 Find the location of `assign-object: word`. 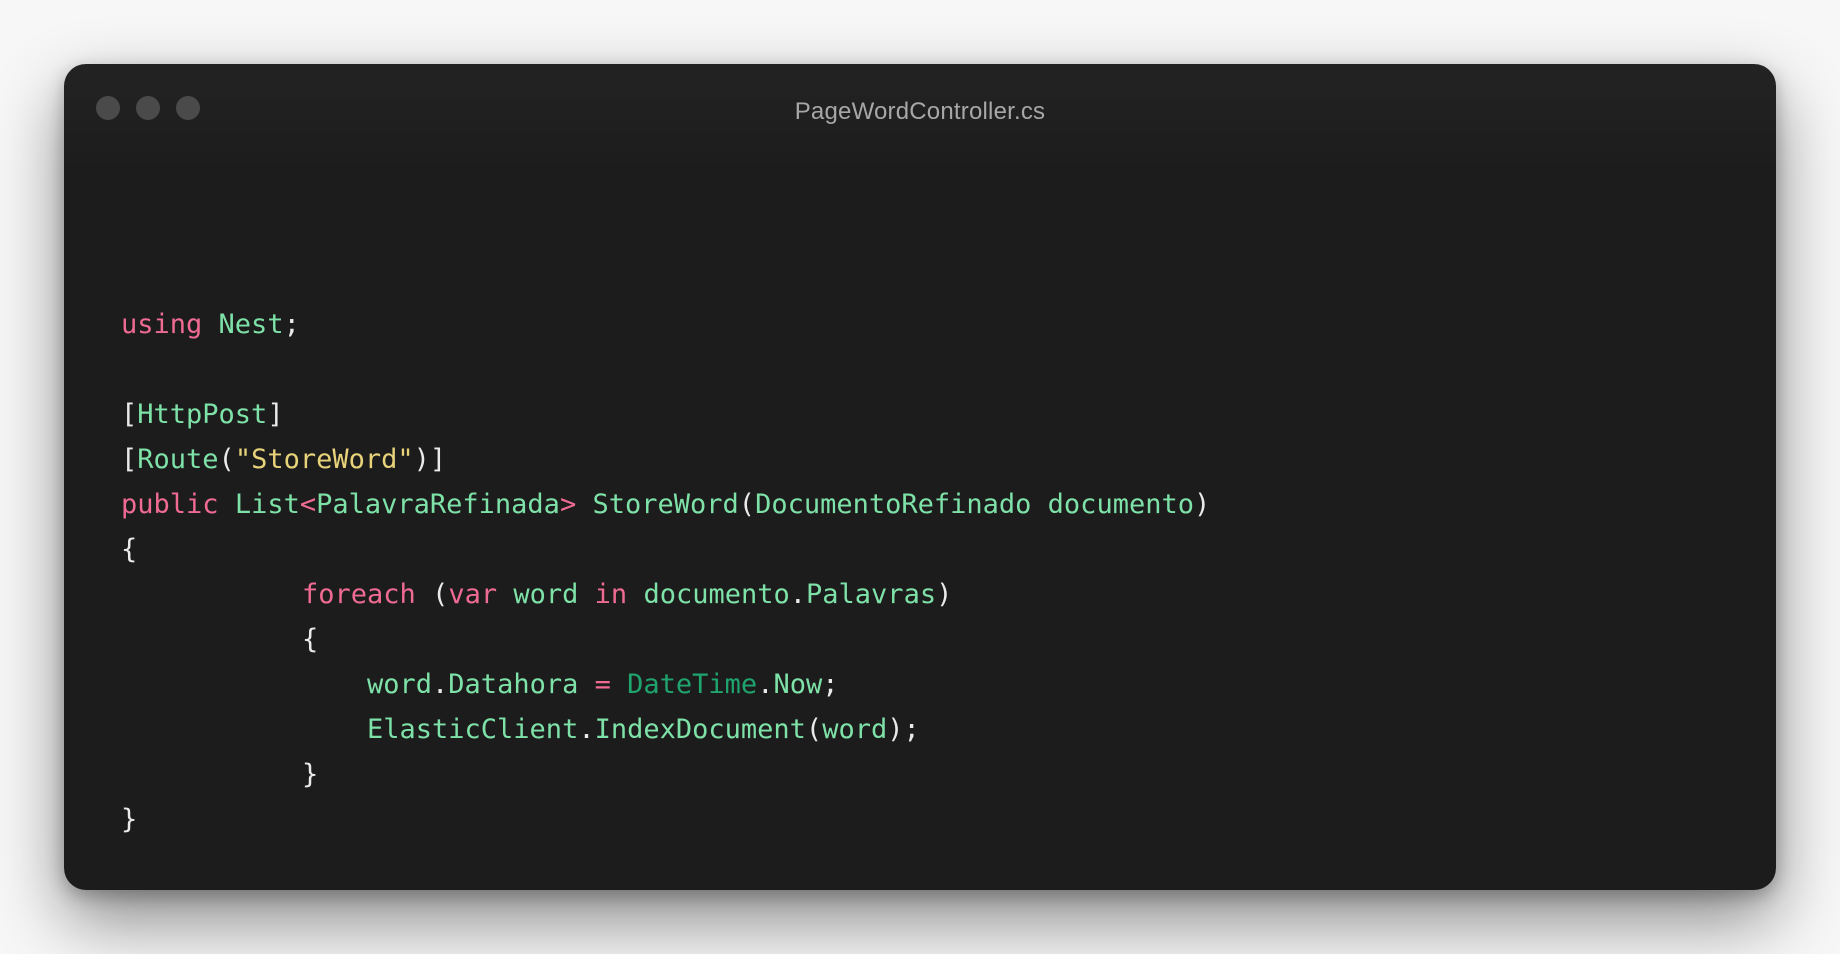

assign-object: word is located at coordinates (400, 684).